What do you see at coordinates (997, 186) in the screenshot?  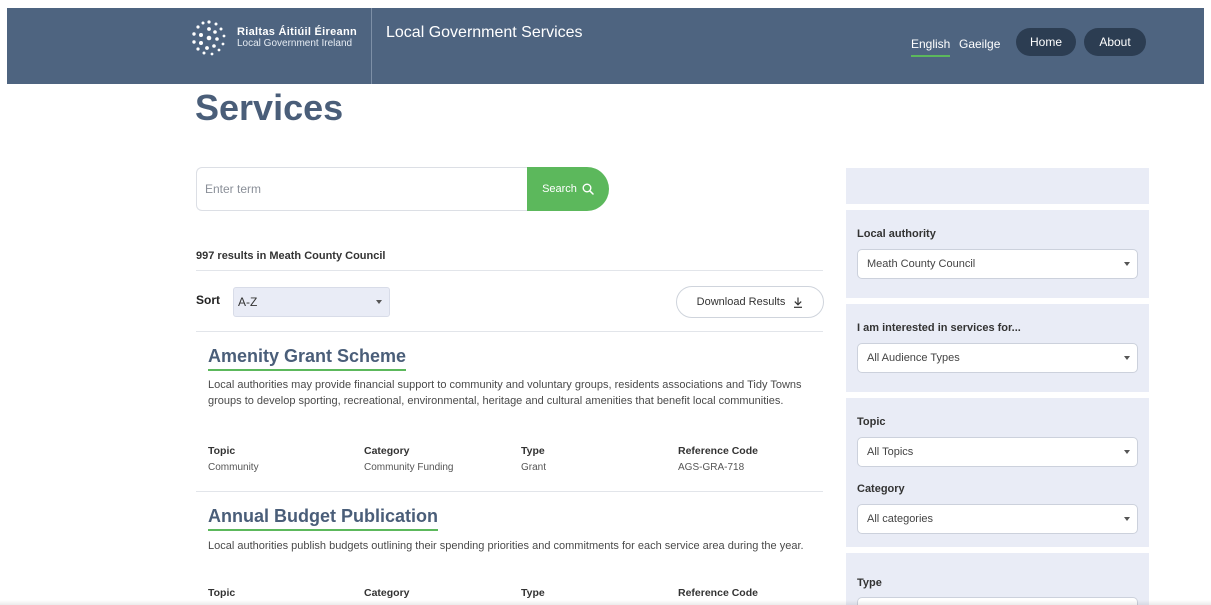 I see `filter-panel-header` at bounding box center [997, 186].